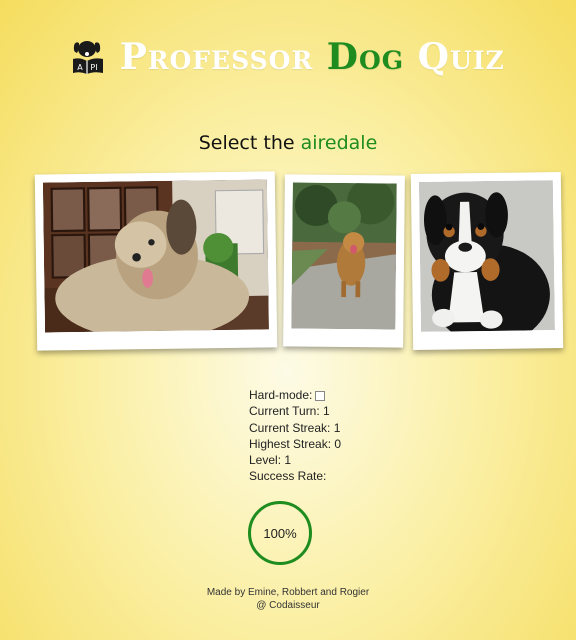 The image size is (576, 640). I want to click on app-title: Professor Dog Quiz, so click(312, 57).